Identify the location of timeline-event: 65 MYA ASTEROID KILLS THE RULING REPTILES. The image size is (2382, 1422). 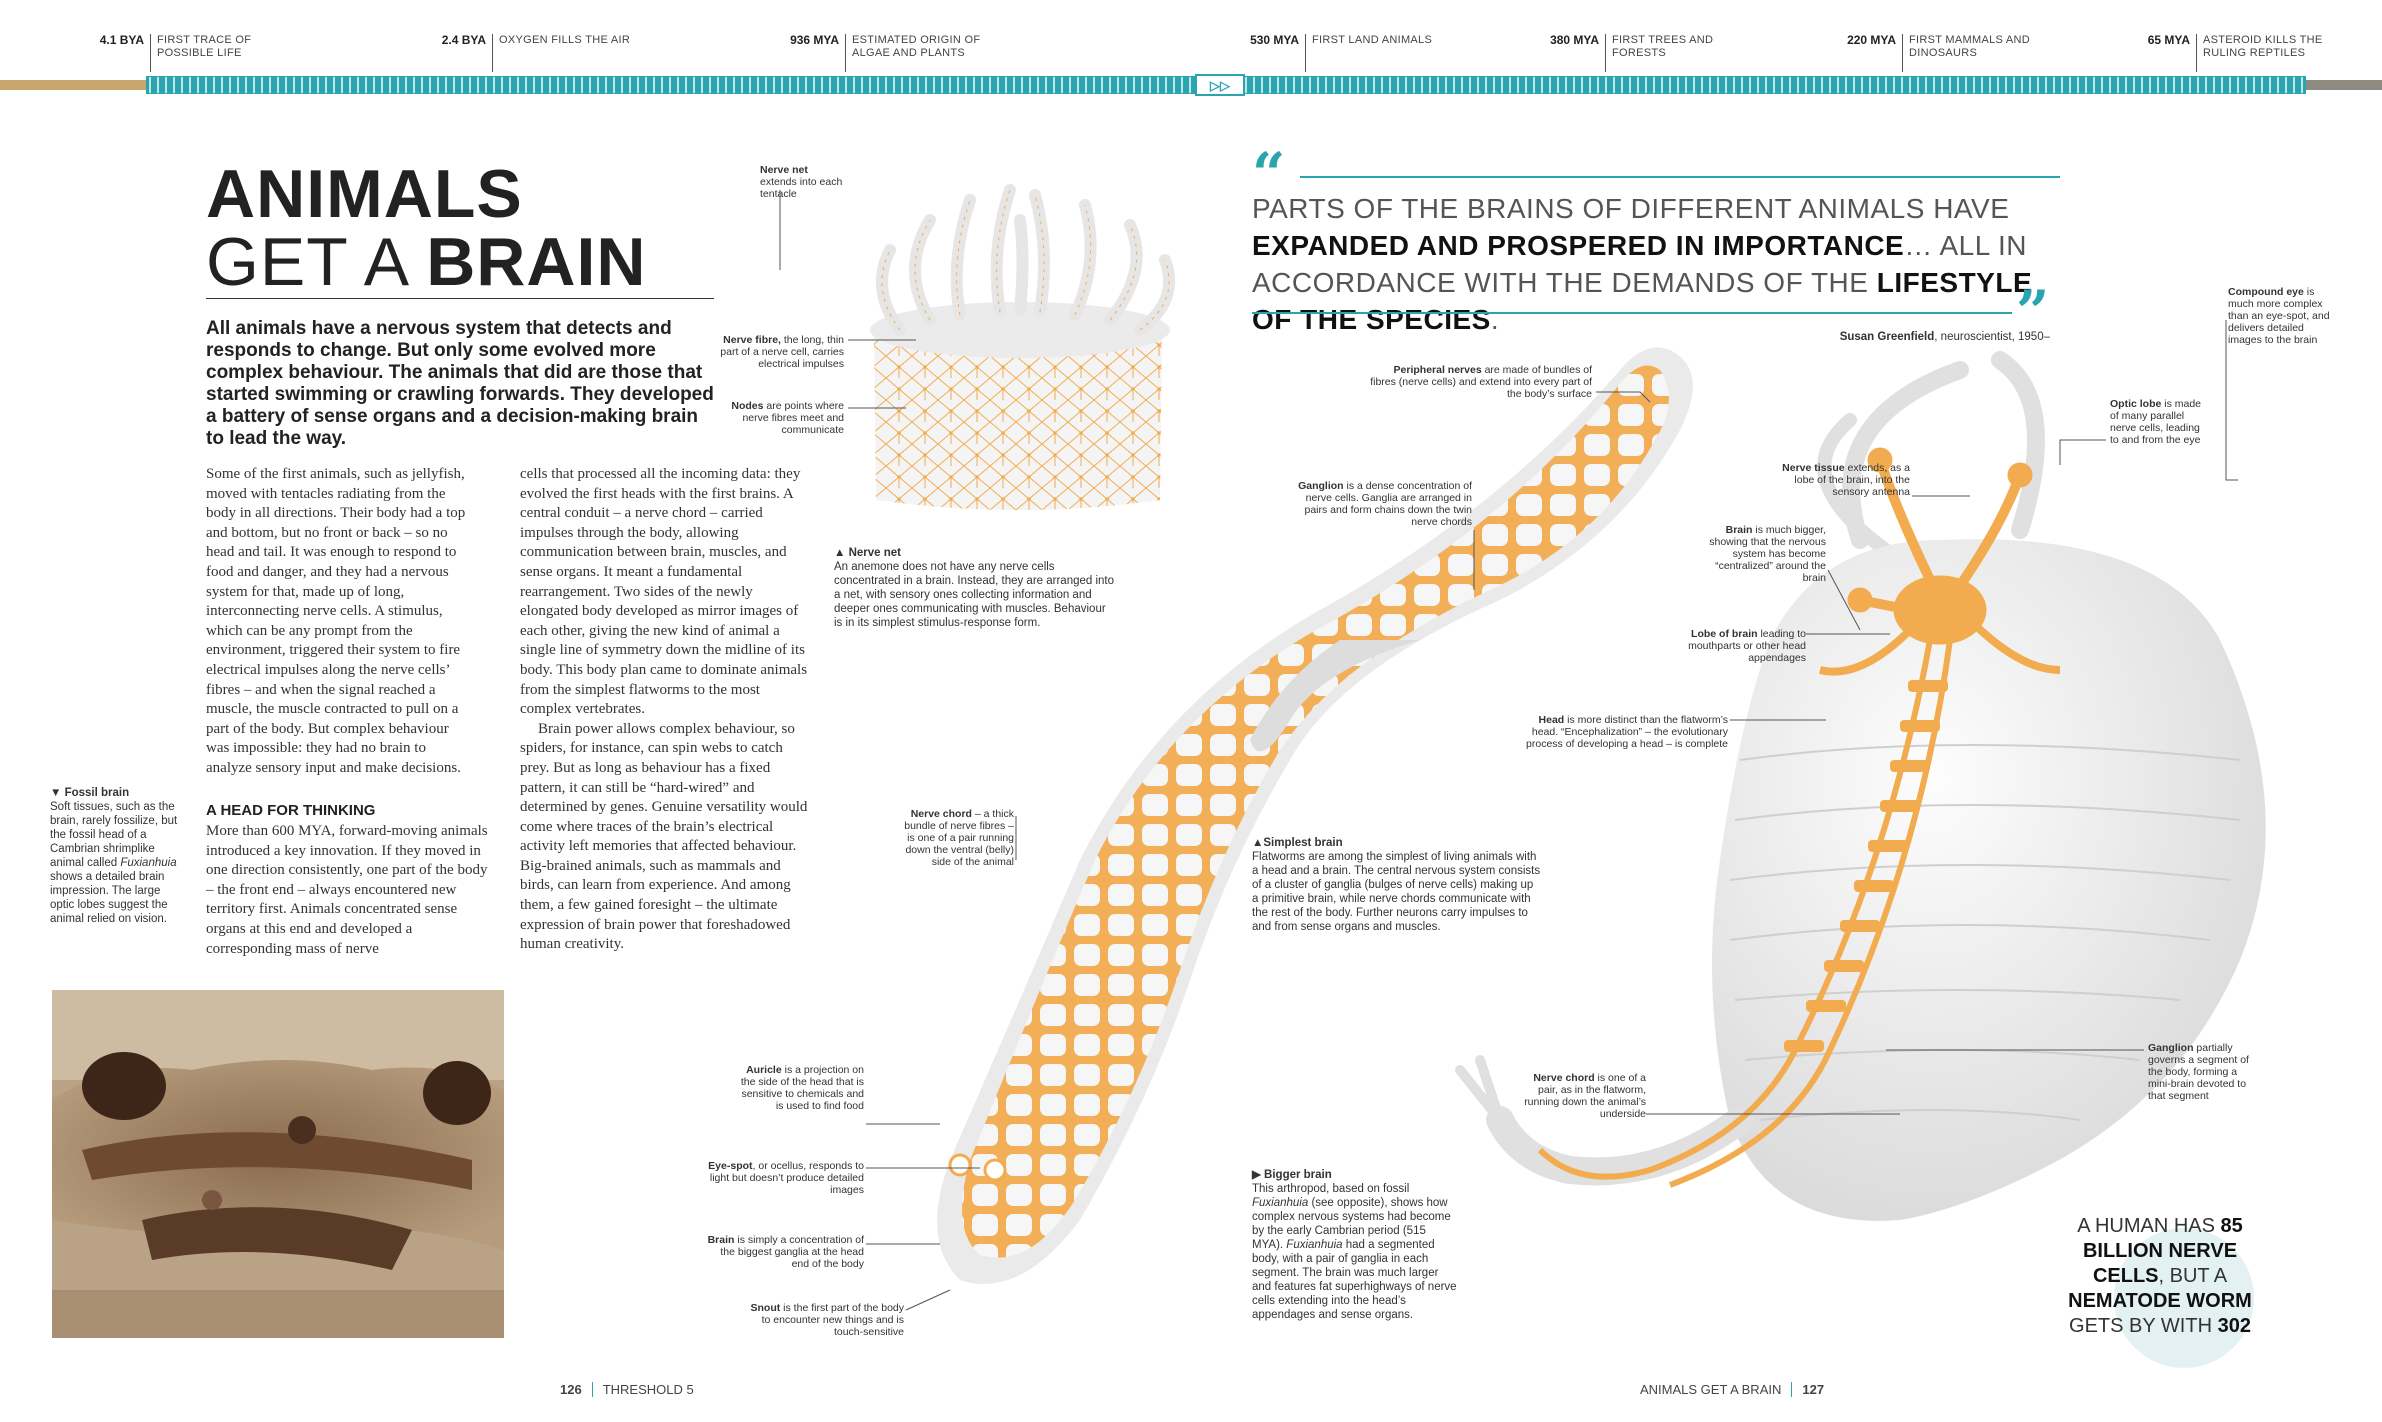
(2235, 53).